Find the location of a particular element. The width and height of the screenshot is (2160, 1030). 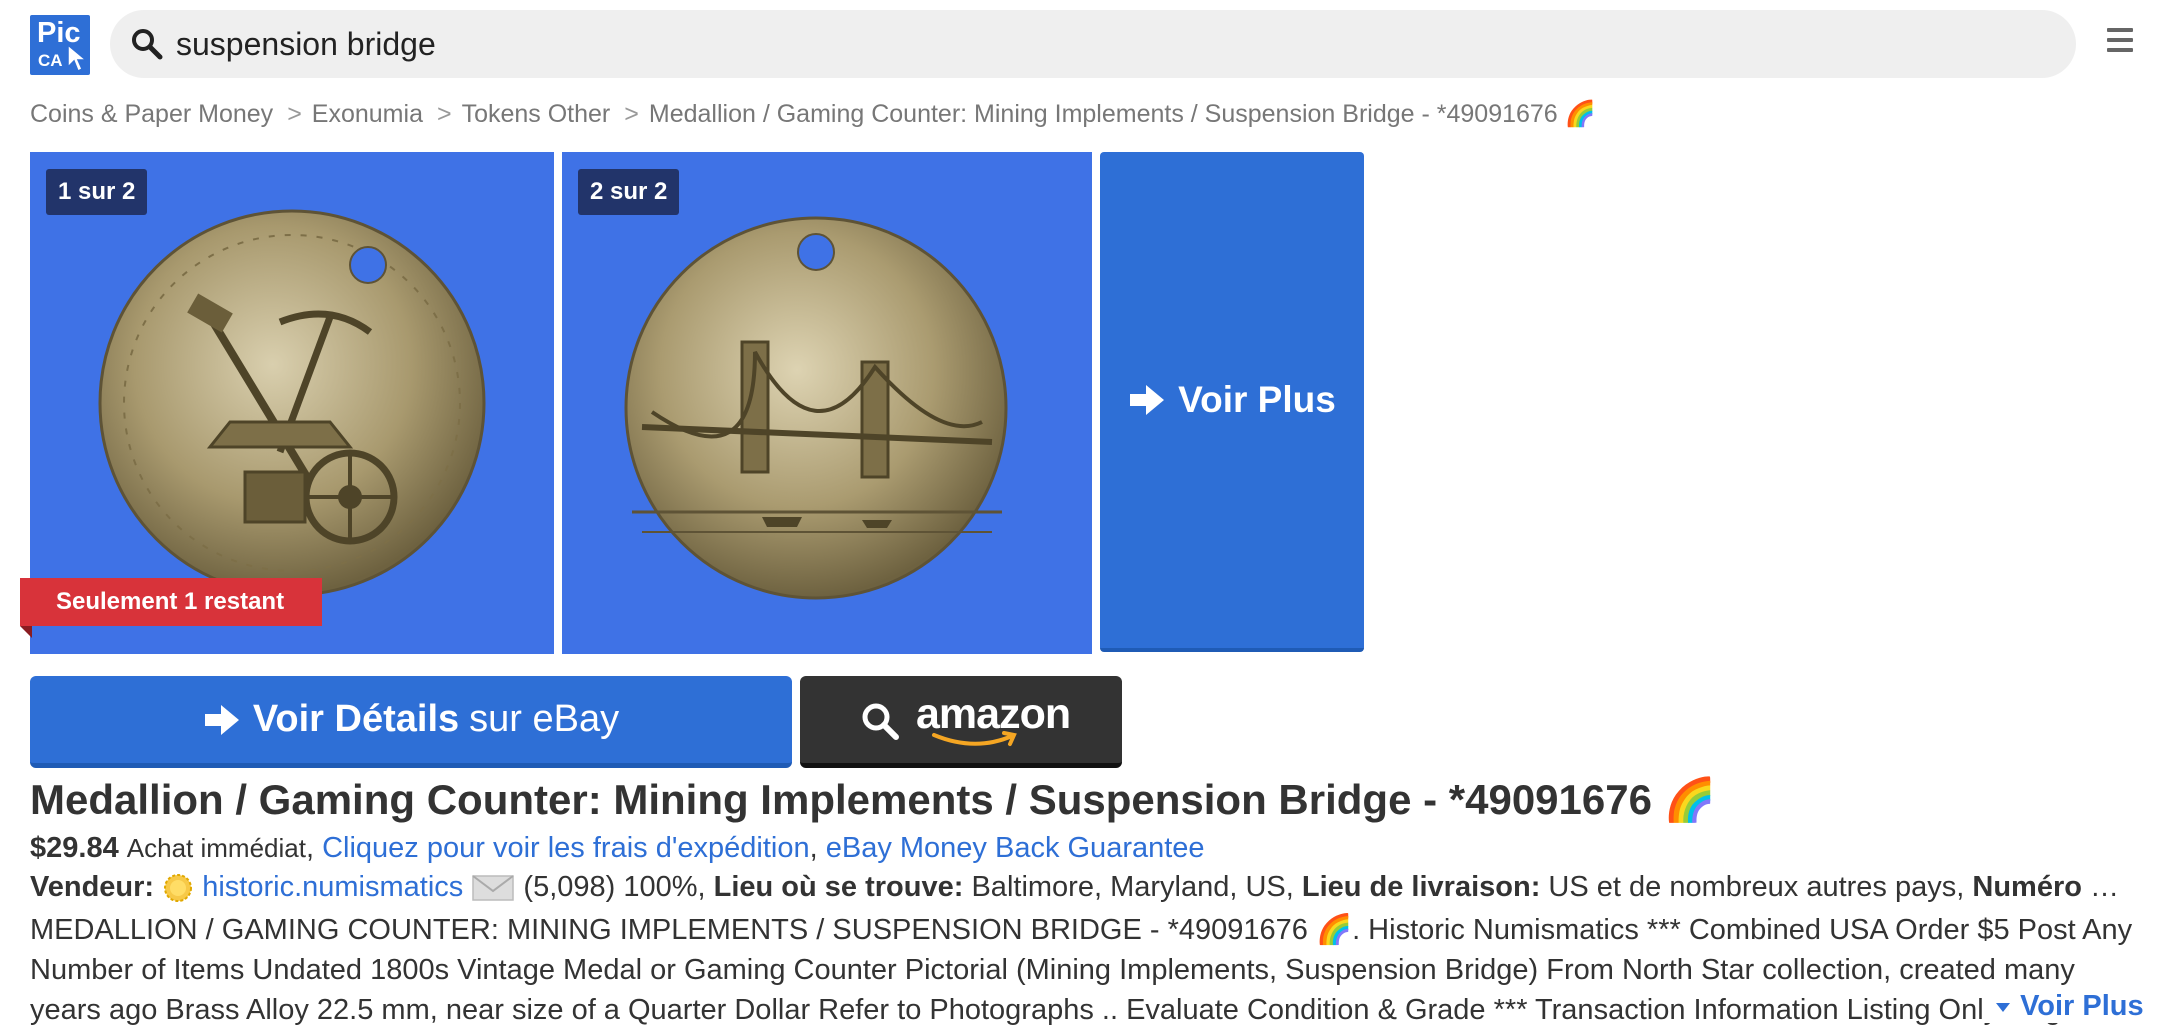

hamburger-menu-icon is located at coordinates (2120, 41).